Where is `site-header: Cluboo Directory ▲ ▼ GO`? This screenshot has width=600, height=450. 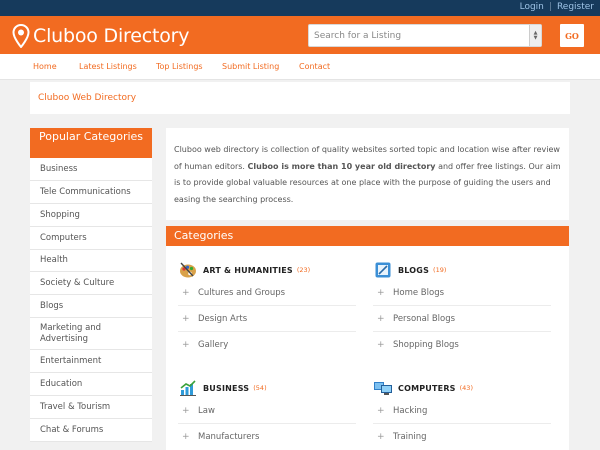
site-header: Cluboo Directory ▲ ▼ GO is located at coordinates (300, 35).